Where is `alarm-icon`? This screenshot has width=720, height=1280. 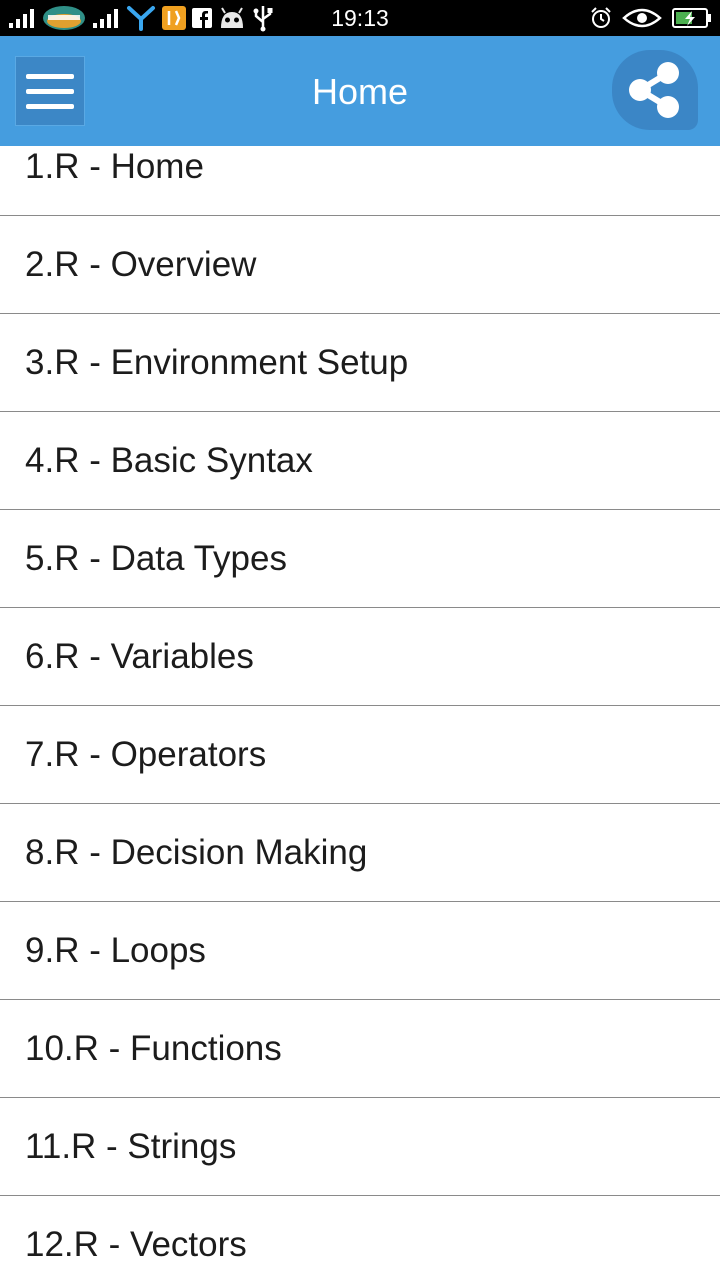 alarm-icon is located at coordinates (601, 18).